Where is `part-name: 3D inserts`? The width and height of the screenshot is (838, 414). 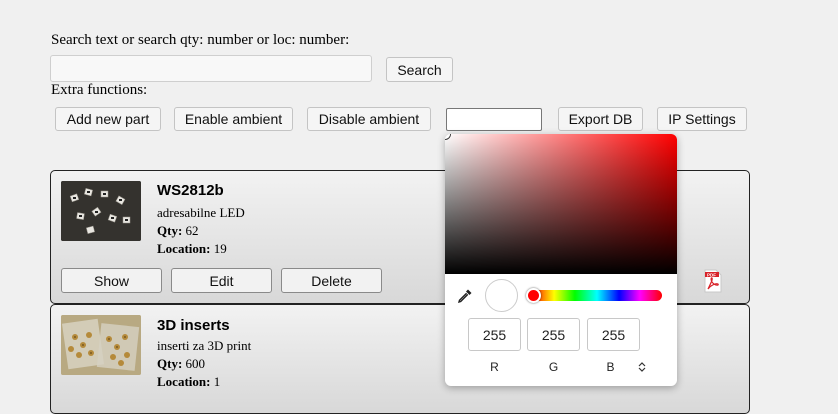
part-name: 3D inserts is located at coordinates (193, 325).